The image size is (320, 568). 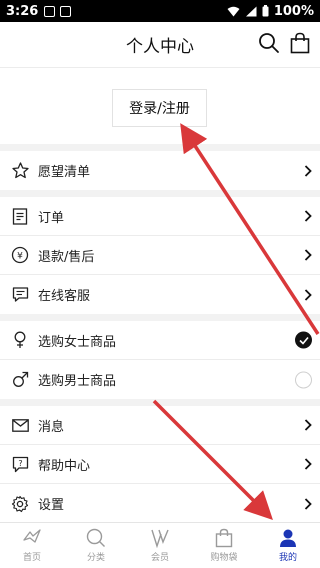 I want to click on nav-item-shopping-bag: 购物袋, so click(x=224, y=545).